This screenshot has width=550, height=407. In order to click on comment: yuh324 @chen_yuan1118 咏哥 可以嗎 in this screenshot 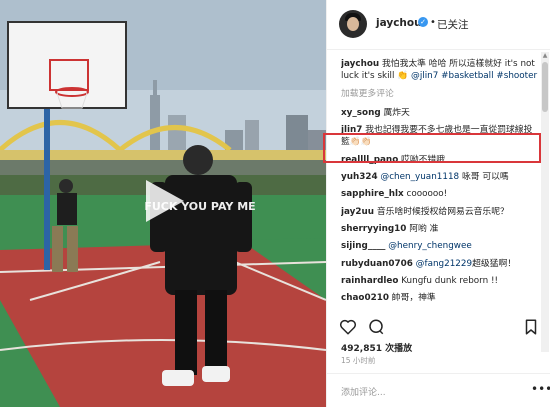, I will do `click(441, 177)`.